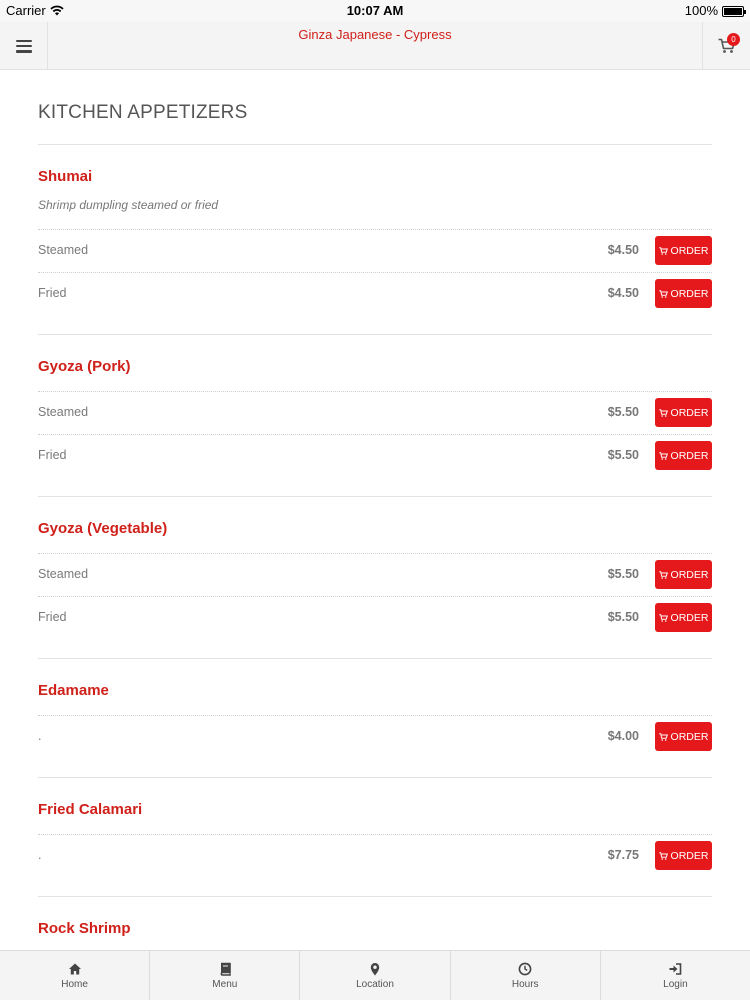 The height and width of the screenshot is (1000, 750). I want to click on cart-button: 0, so click(726, 46).